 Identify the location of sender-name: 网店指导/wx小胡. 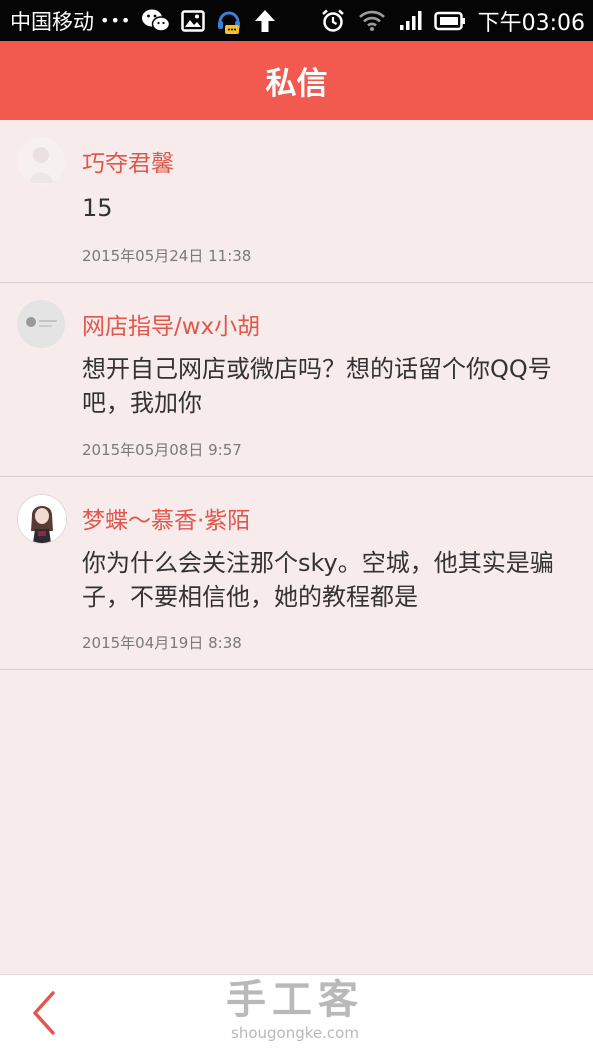
(171, 324).